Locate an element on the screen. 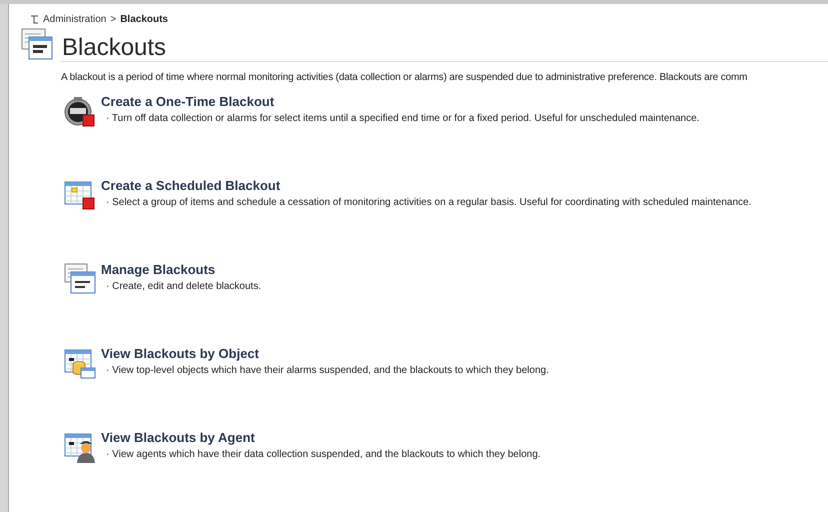 The height and width of the screenshot is (512, 828). action-link: Manage Blackouts is located at coordinates (158, 270).